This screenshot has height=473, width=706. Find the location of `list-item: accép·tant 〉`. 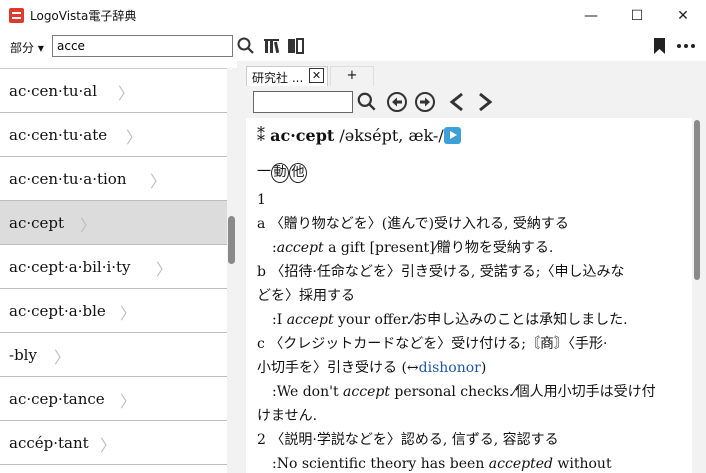

list-item: accép·tant 〉 is located at coordinates (113, 443).